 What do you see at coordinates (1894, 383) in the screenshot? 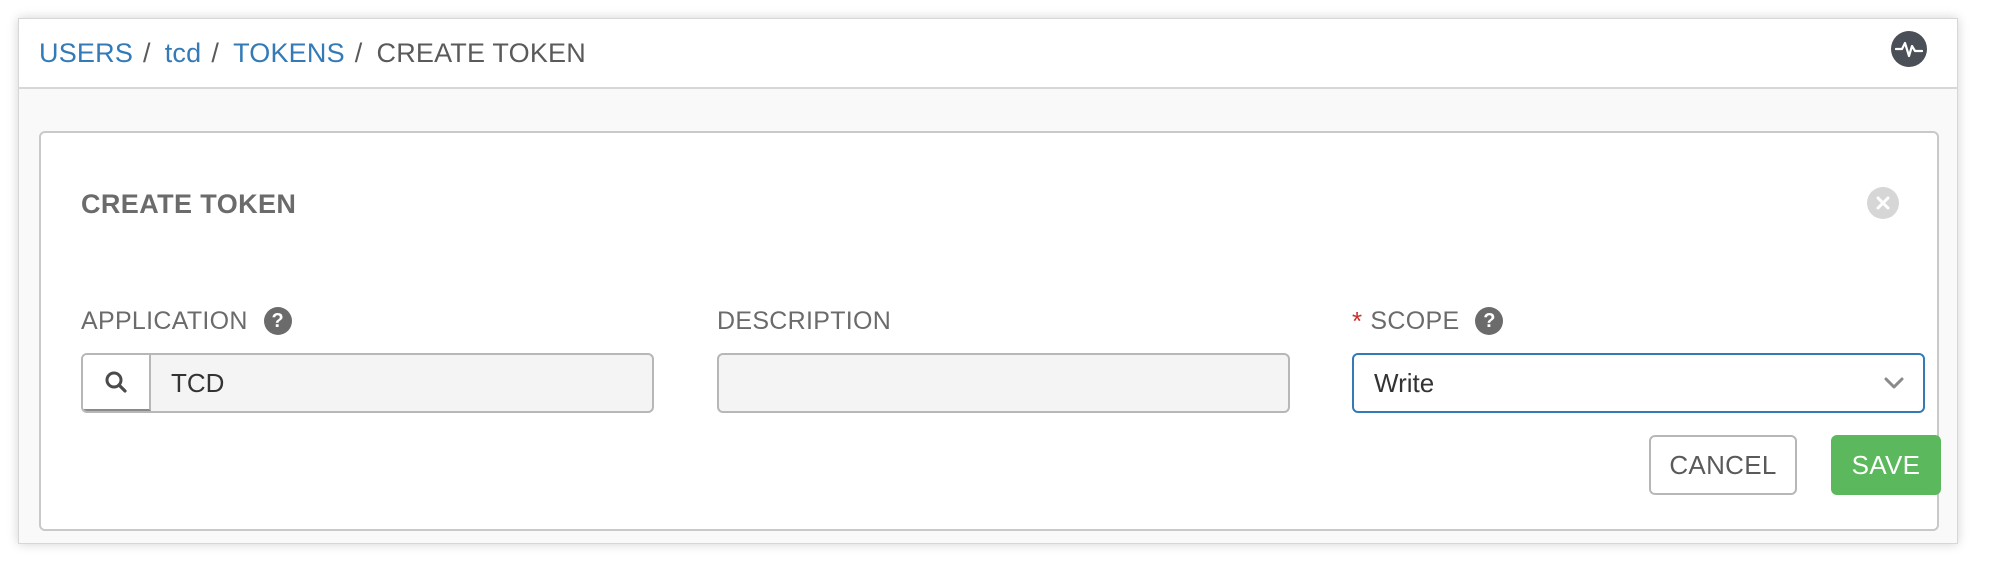
I see `chevron-down-icon` at bounding box center [1894, 383].